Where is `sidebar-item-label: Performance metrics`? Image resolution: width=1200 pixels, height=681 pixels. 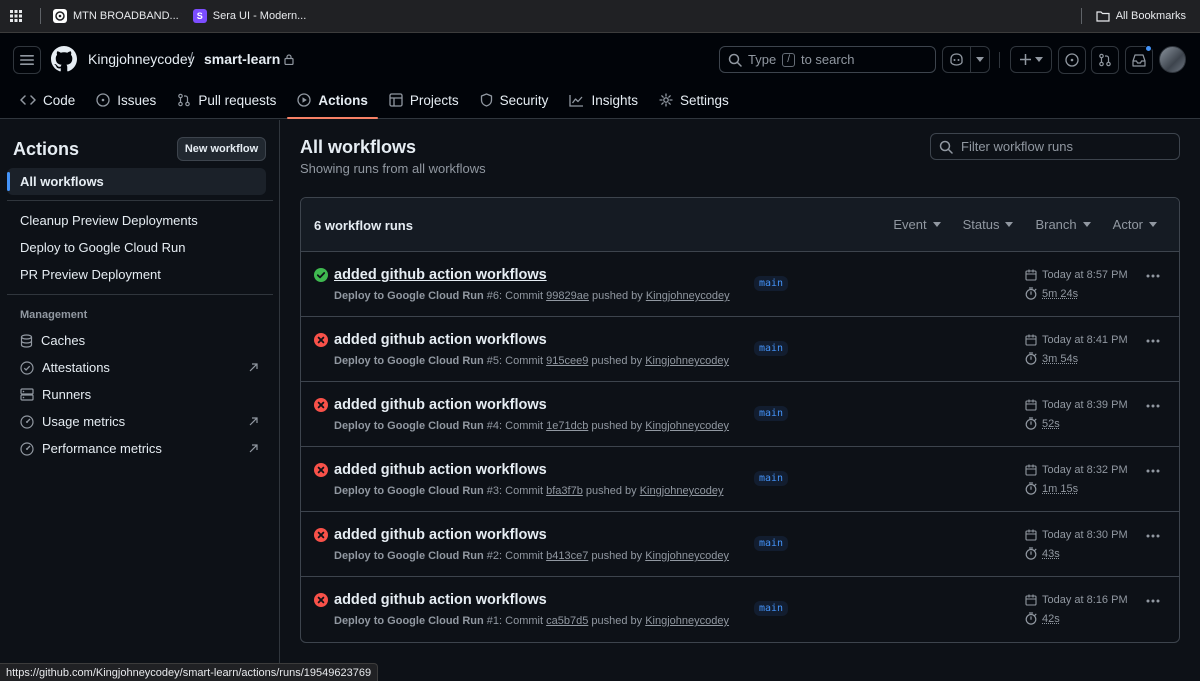 sidebar-item-label: Performance metrics is located at coordinates (102, 448).